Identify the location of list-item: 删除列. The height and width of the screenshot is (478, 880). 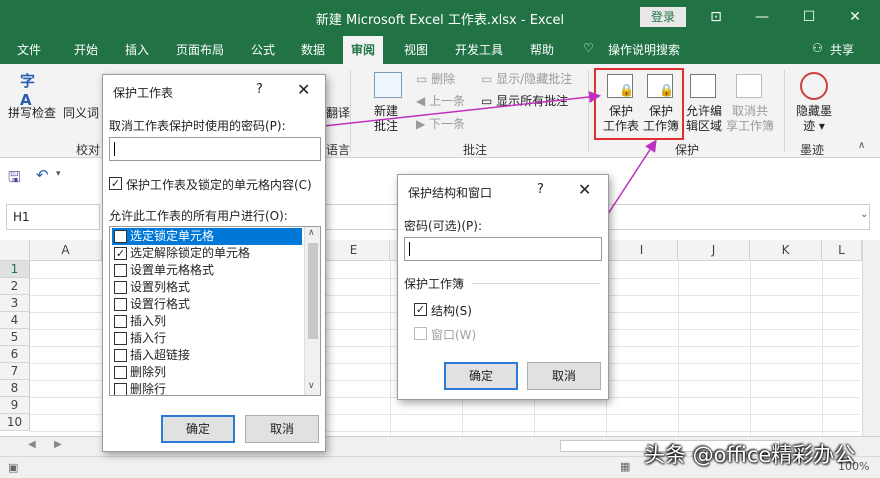
(207, 372).